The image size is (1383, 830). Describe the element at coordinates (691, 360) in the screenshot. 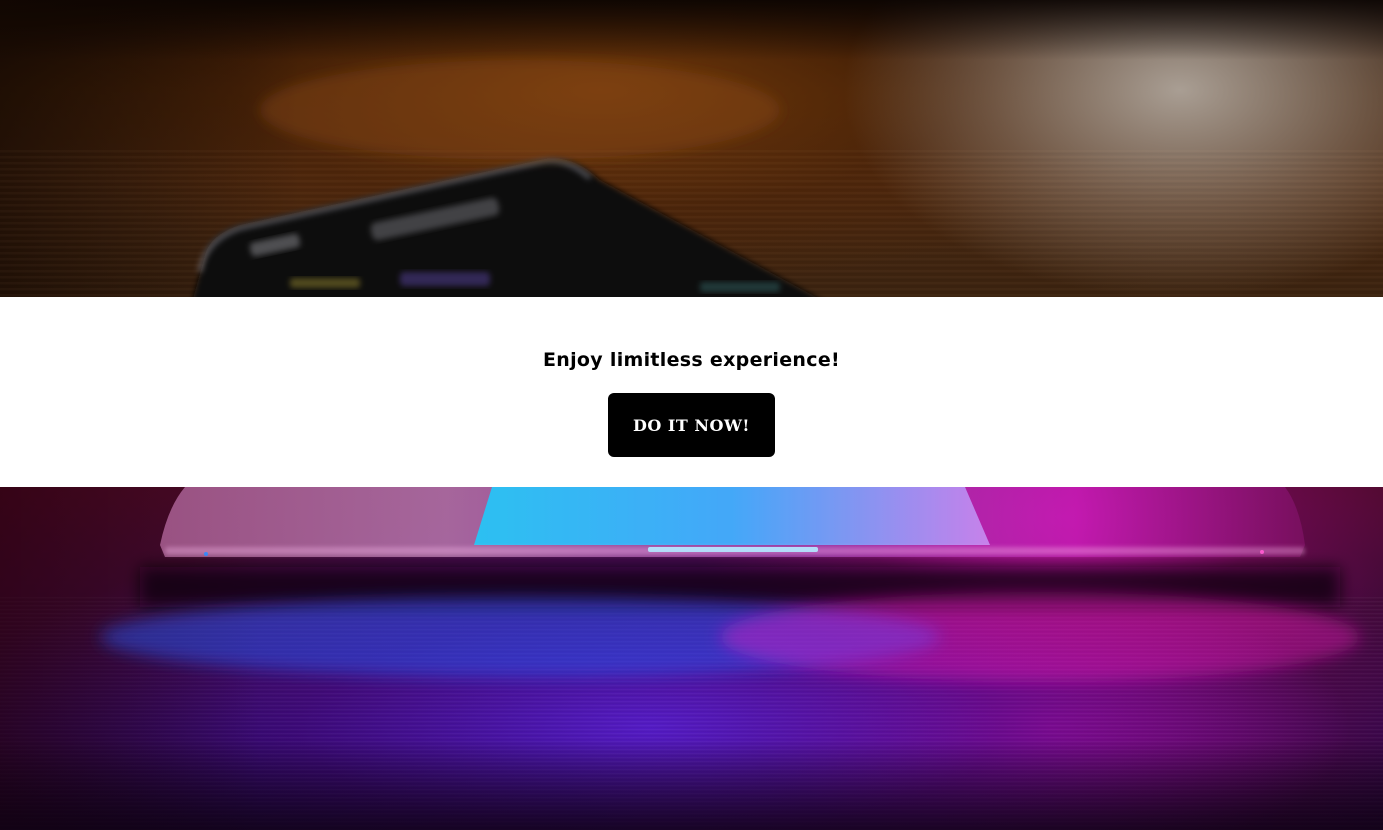

I see `promo-heading: Enjoy limitless experience!` at that location.